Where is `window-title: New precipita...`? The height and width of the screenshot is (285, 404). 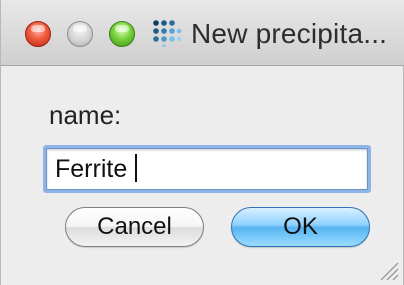 window-title: New precipita... is located at coordinates (289, 33).